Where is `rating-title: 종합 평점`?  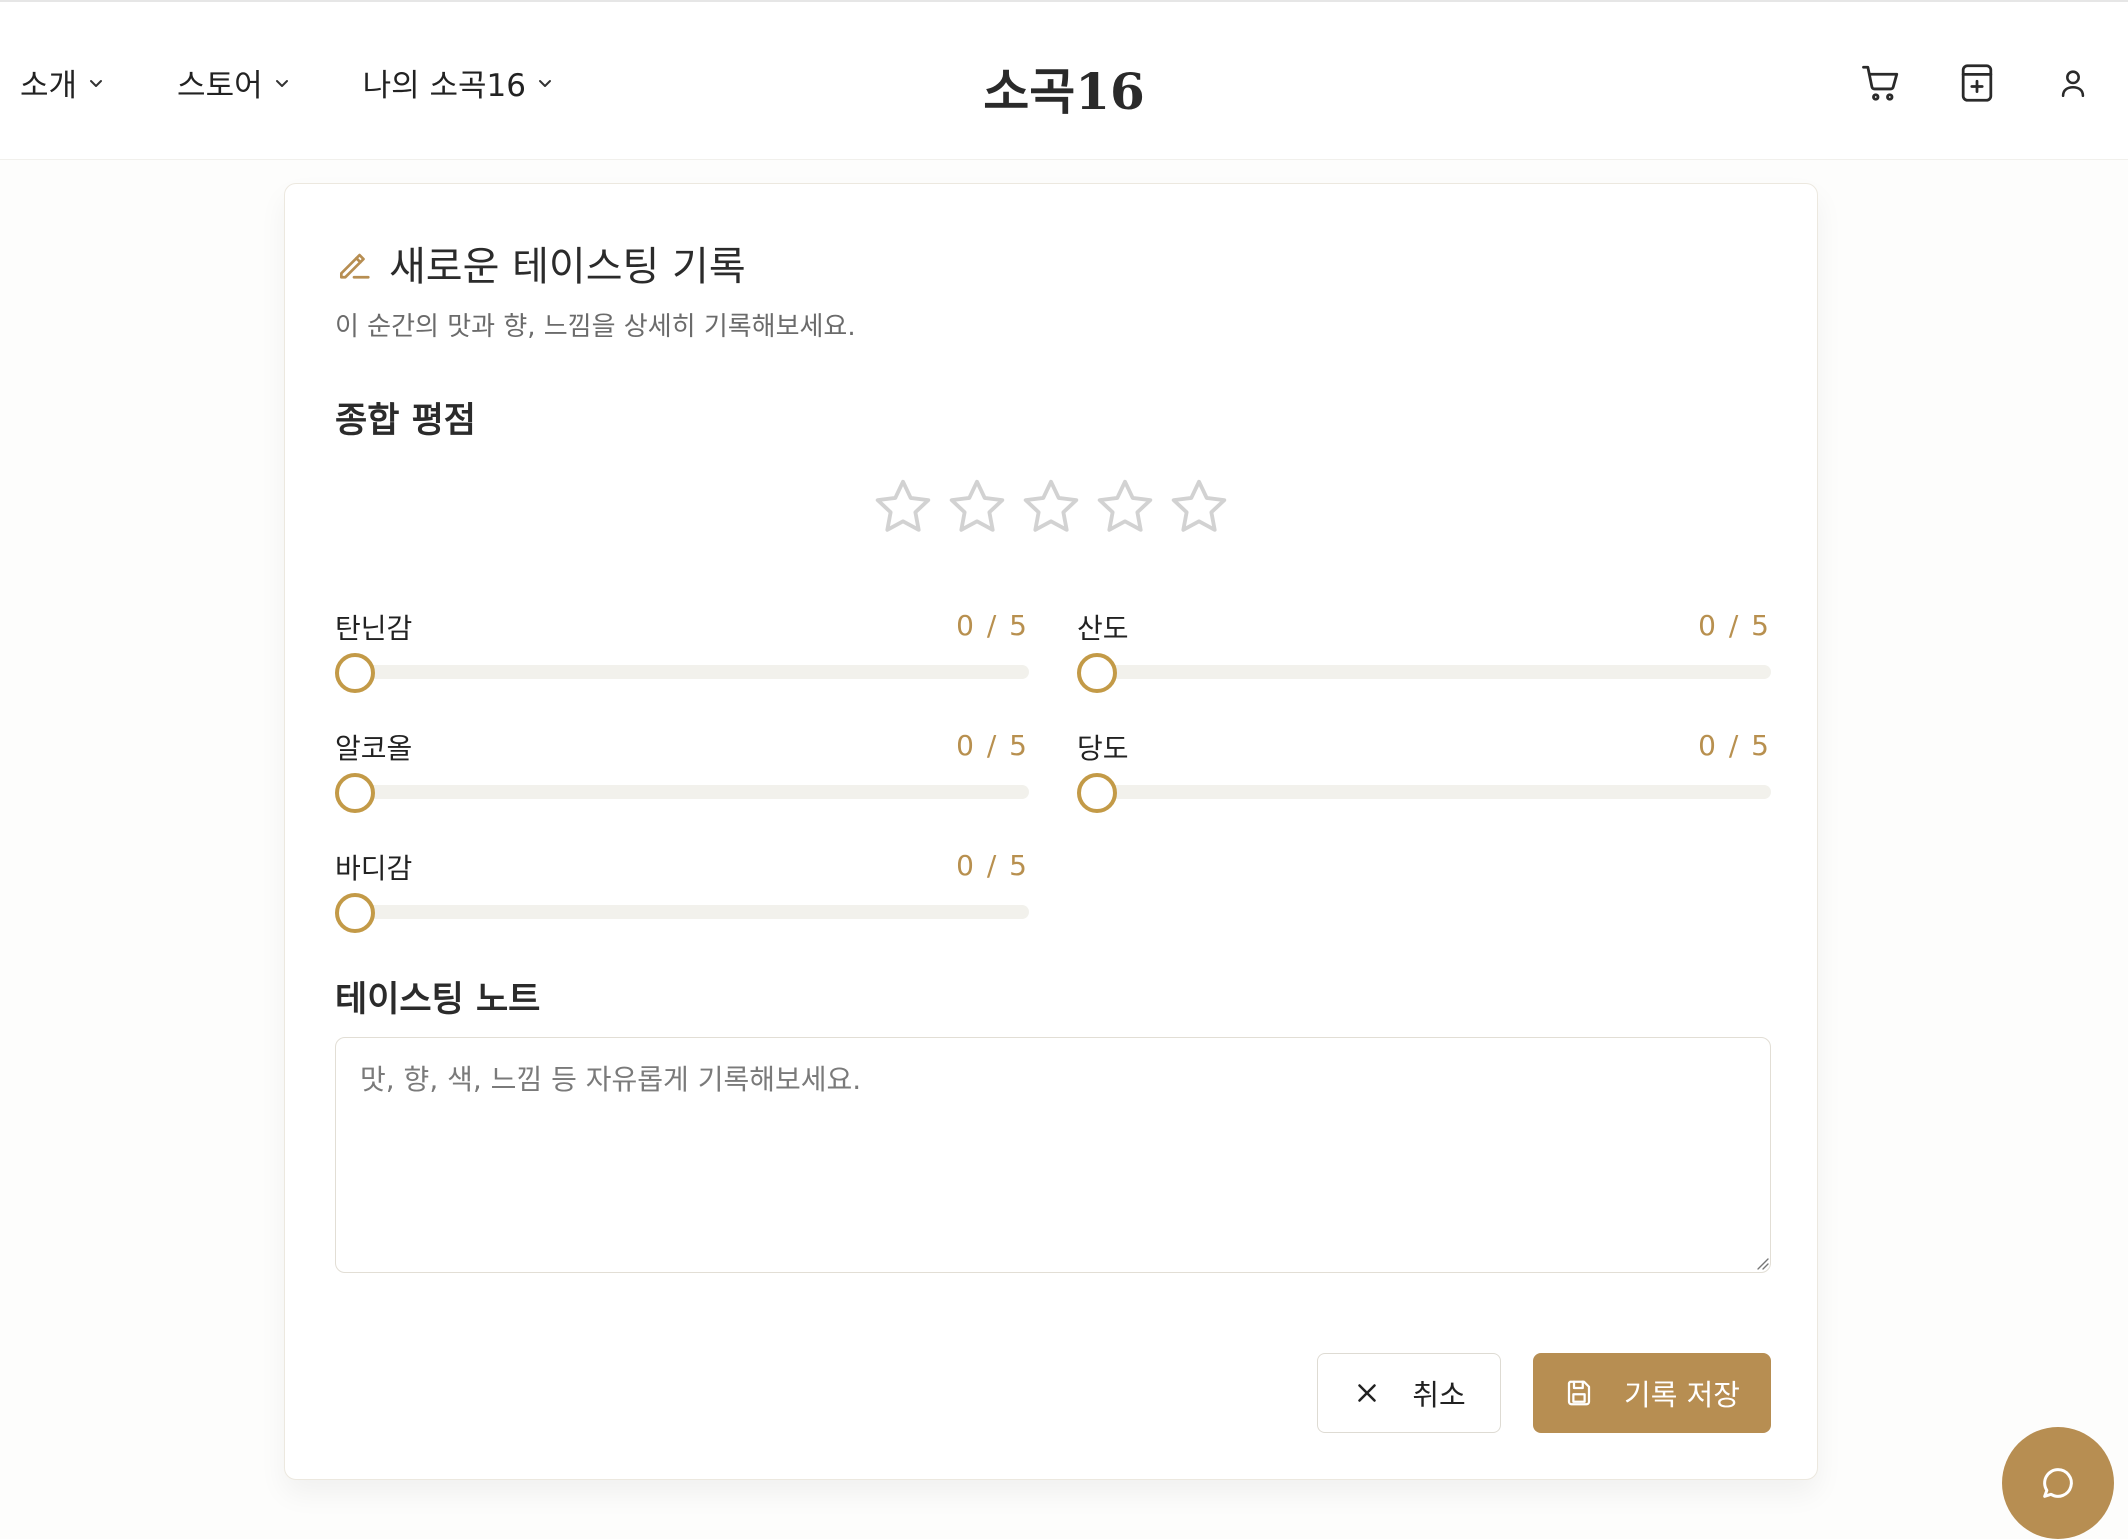 rating-title: 종합 평점 is located at coordinates (405, 421).